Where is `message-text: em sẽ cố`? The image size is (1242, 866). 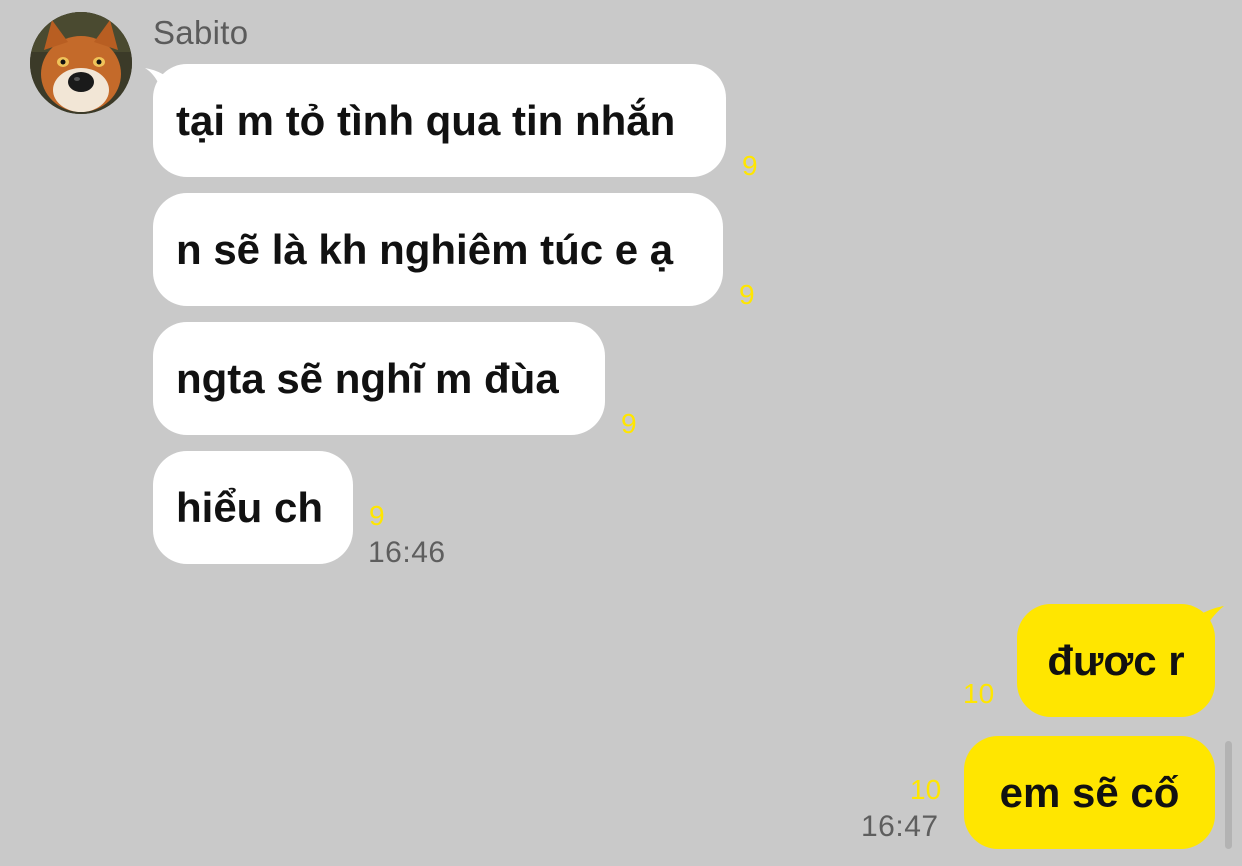
message-text: em sẽ cố is located at coordinates (1089, 792).